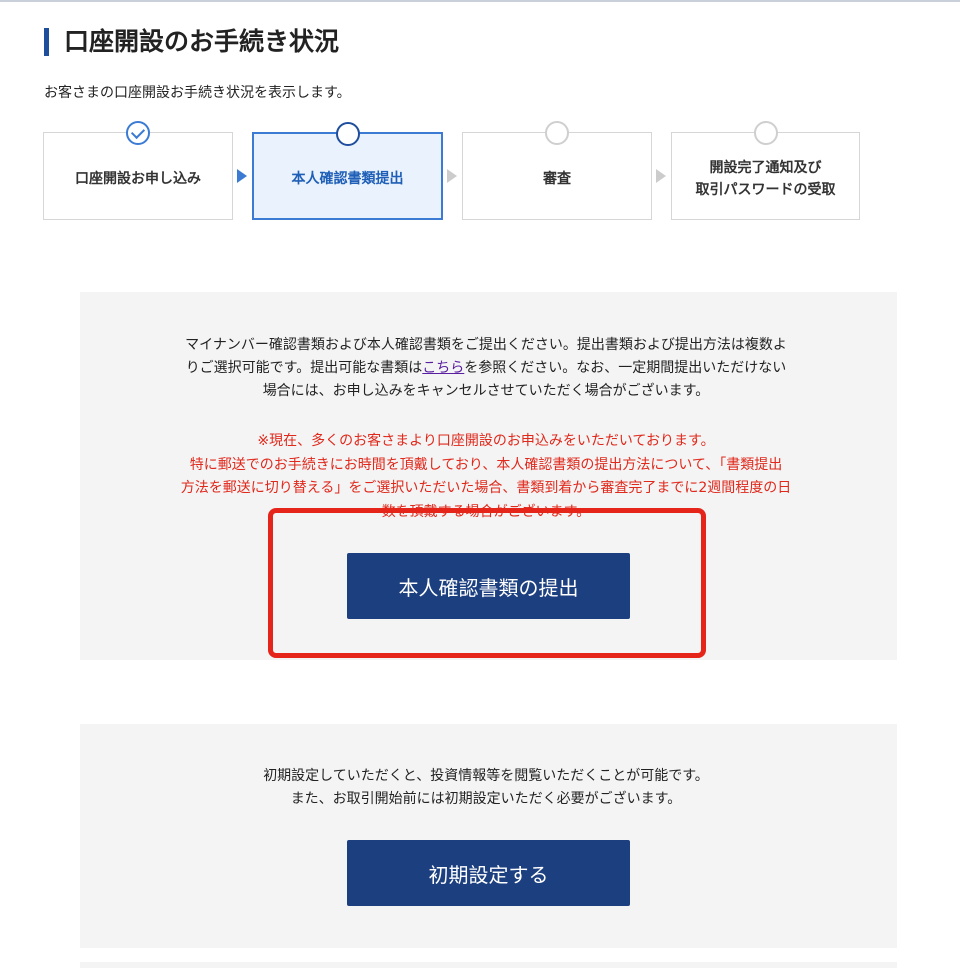 The width and height of the screenshot is (960, 968). Describe the element at coordinates (480, 1) in the screenshot. I see `top-divider` at that location.